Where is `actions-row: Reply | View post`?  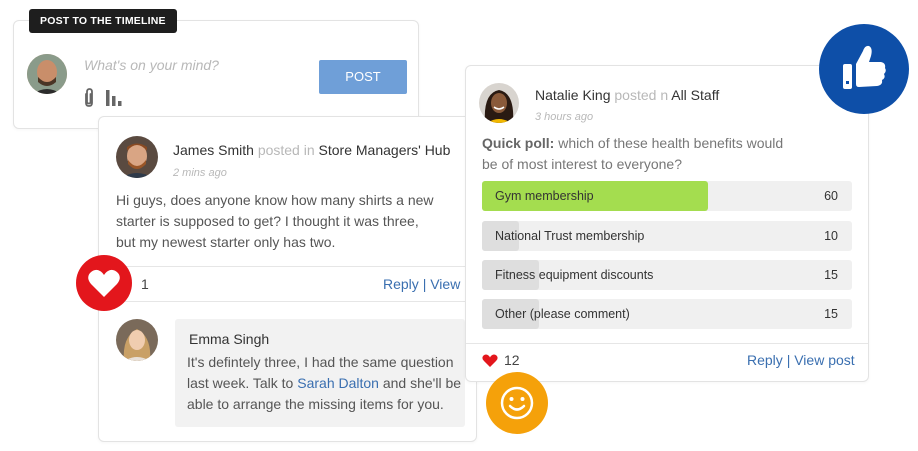 actions-row: Reply | View post is located at coordinates (801, 360).